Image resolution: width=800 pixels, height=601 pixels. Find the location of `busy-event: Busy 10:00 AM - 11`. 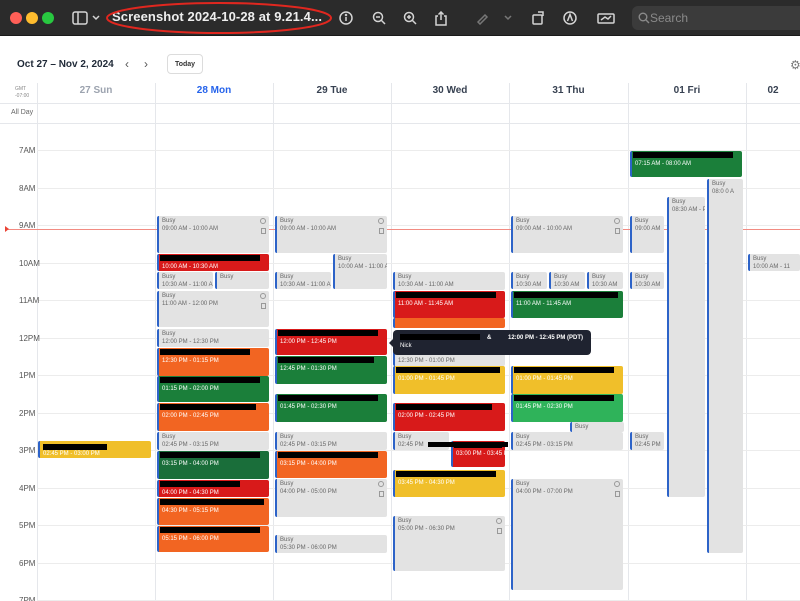

busy-event: Busy 10:00 AM - 11 is located at coordinates (774, 262).